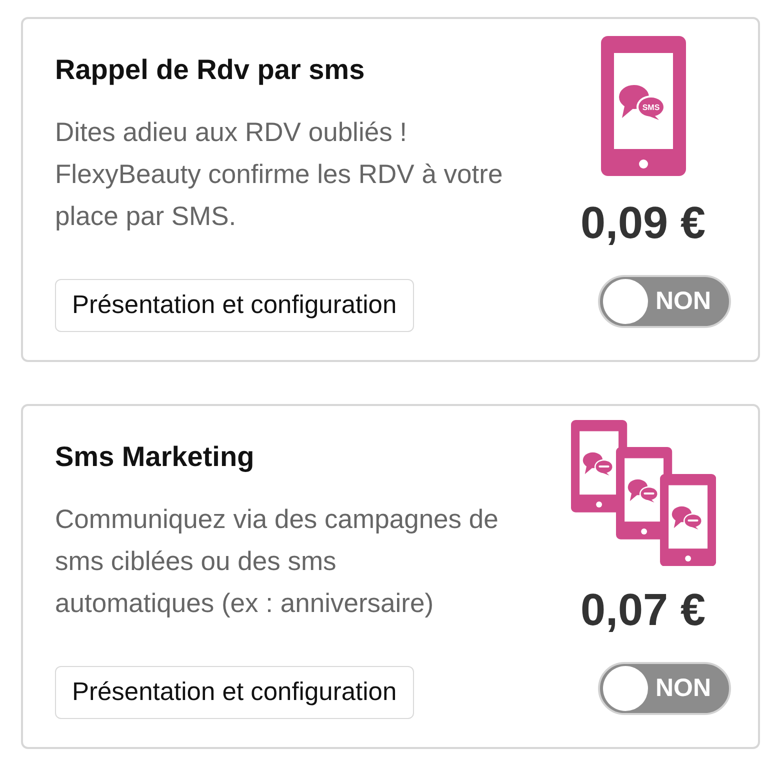 The width and height of the screenshot is (780, 772). Describe the element at coordinates (154, 457) in the screenshot. I see `card-title: Sms Marketing` at that location.